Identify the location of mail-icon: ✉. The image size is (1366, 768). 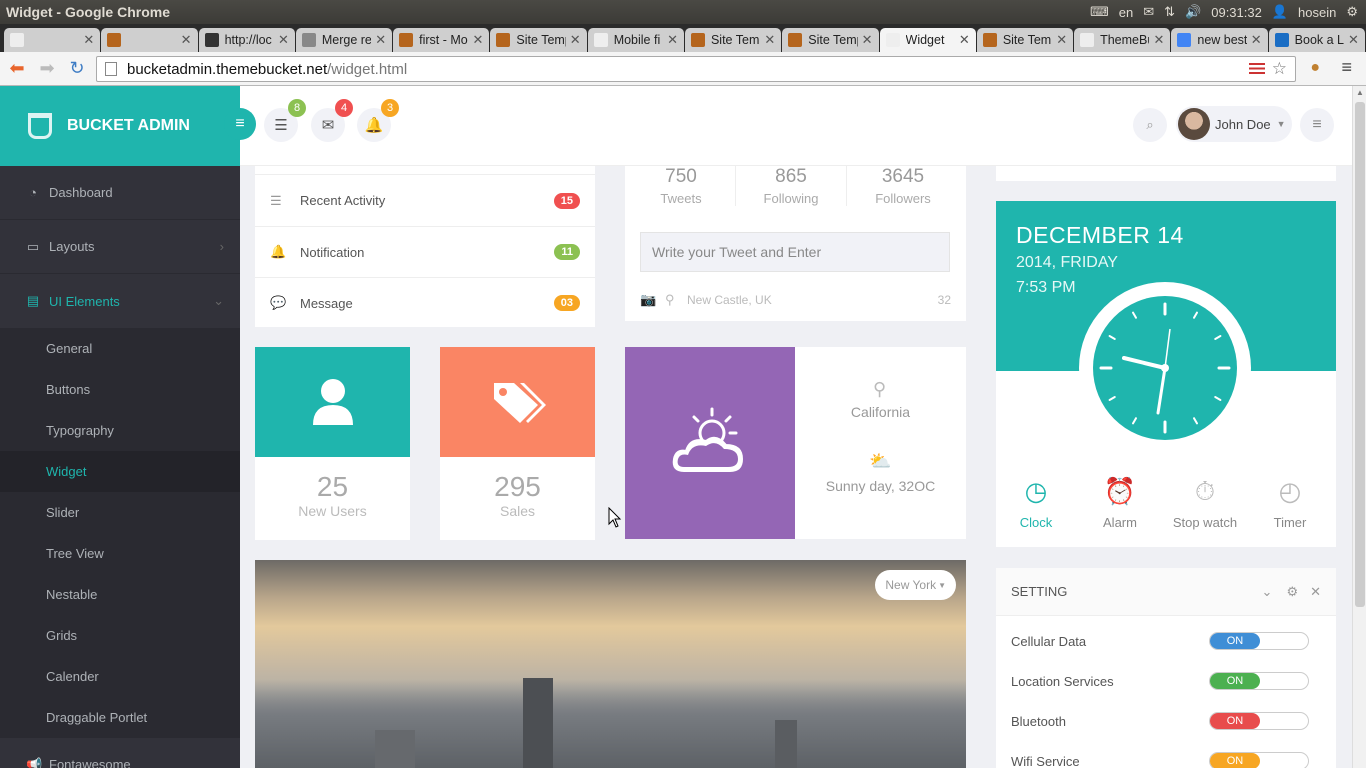
(1148, 12).